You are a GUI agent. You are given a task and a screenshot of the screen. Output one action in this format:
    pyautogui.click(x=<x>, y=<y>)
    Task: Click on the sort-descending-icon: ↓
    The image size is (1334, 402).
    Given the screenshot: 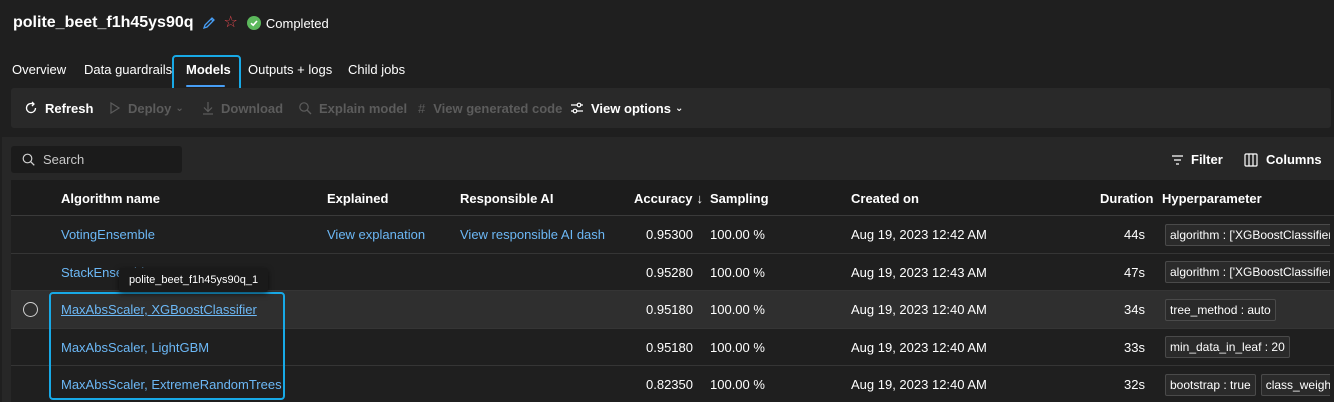 What is the action you would take?
    pyautogui.click(x=700, y=198)
    